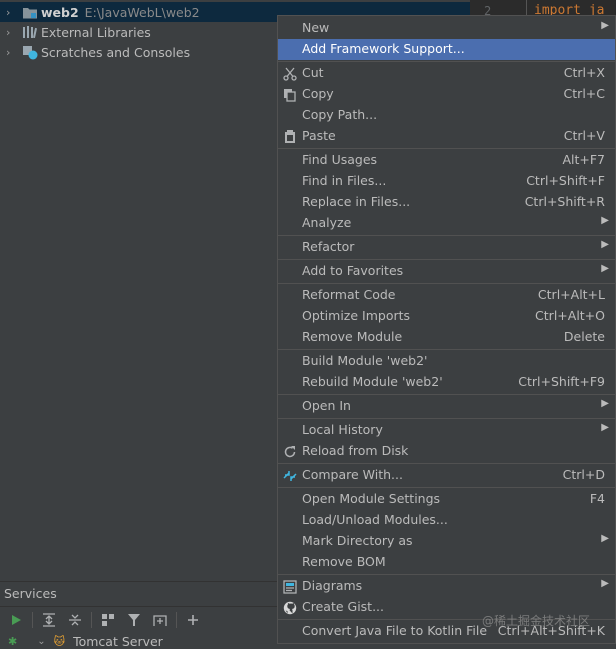 The height and width of the screenshot is (649, 616). I want to click on tree-item-label: External Libraries, so click(96, 32).